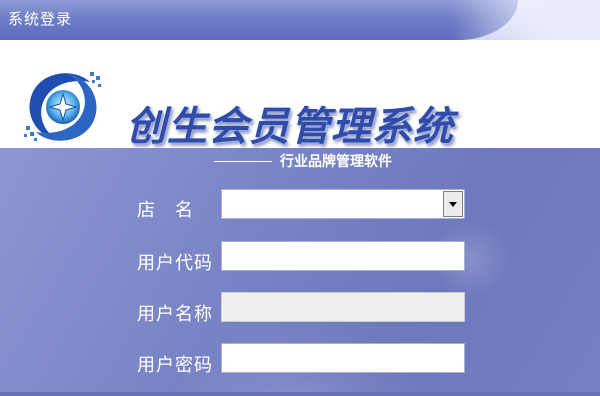 This screenshot has width=600, height=396. What do you see at coordinates (300, 394) in the screenshot?
I see `bottom-border` at bounding box center [300, 394].